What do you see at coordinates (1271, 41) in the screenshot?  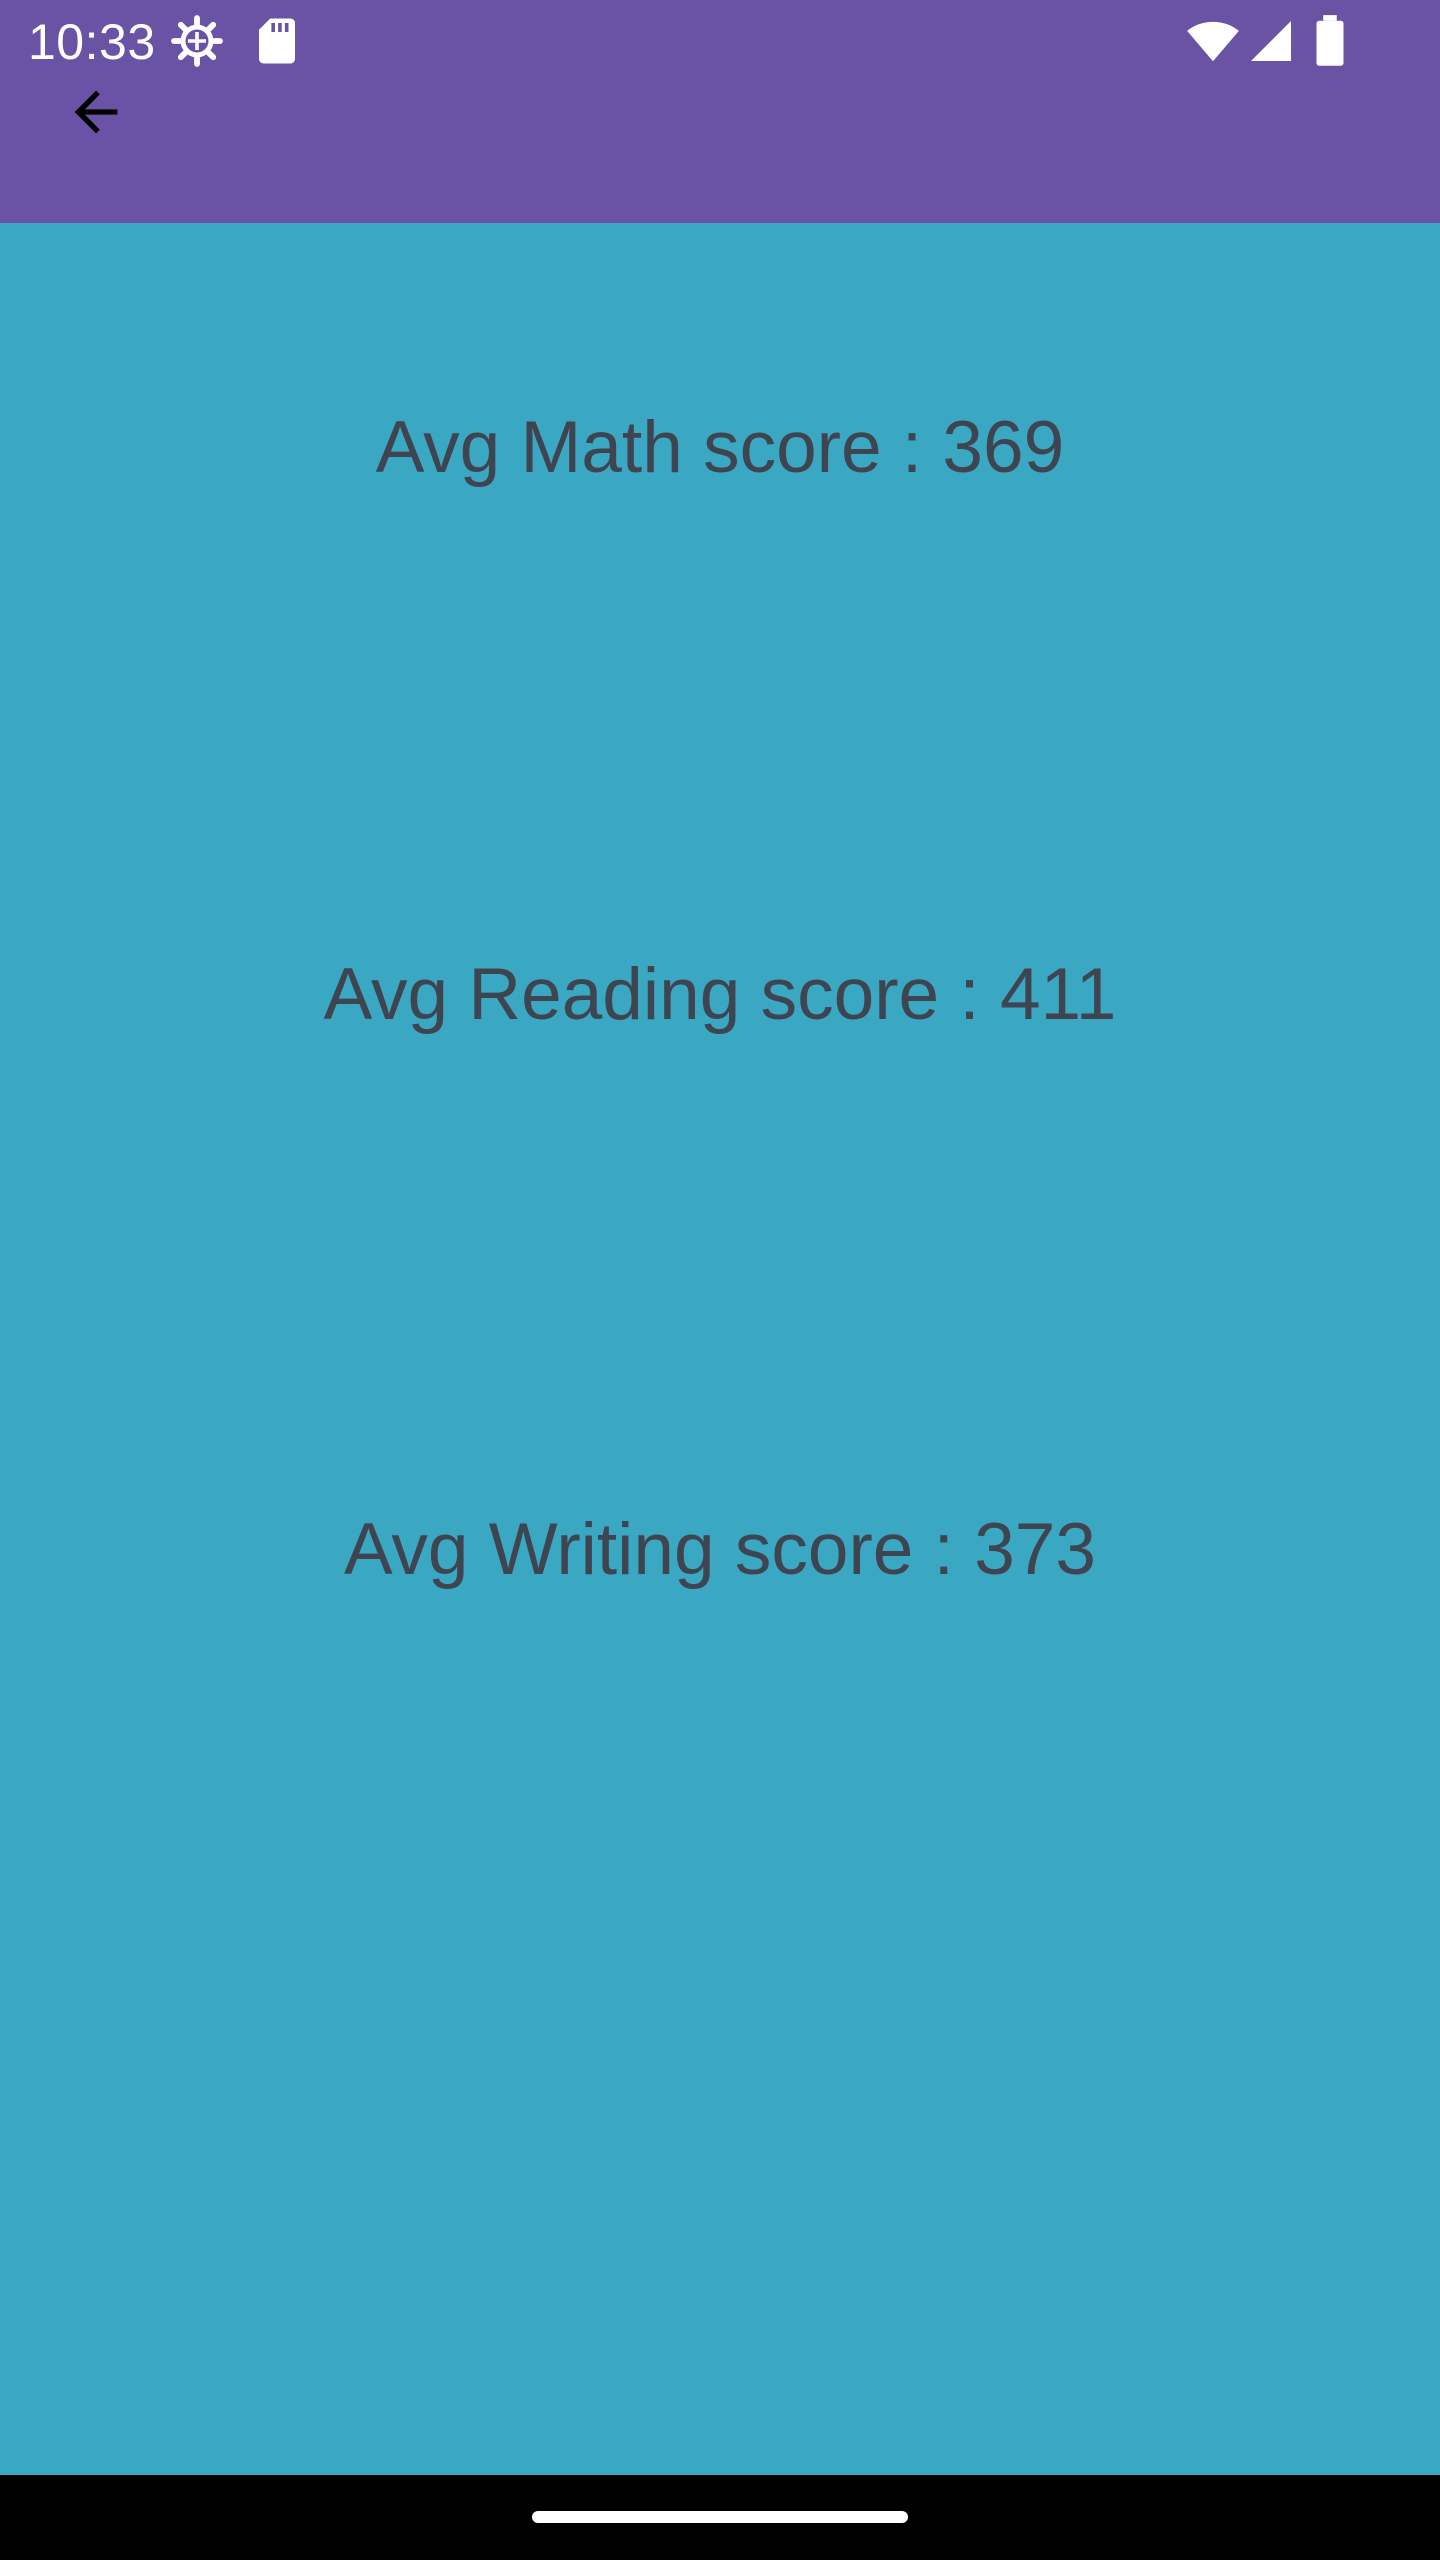 I see `signal-icon` at bounding box center [1271, 41].